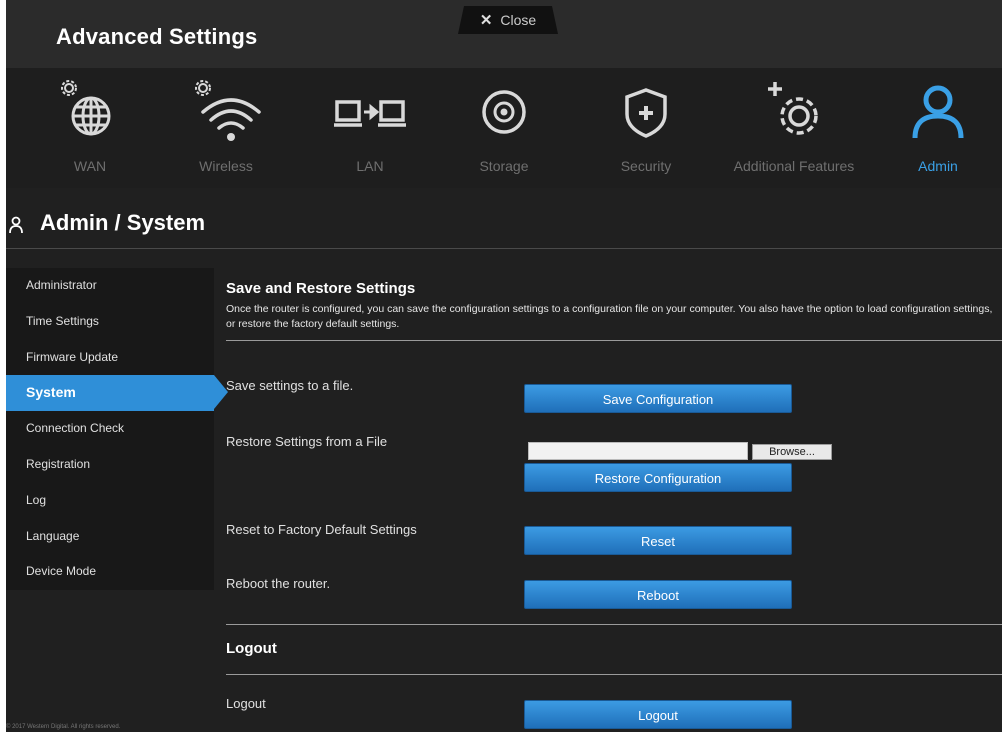 This screenshot has height=732, width=1004. What do you see at coordinates (638, 451) in the screenshot?
I see `restore-file-input` at bounding box center [638, 451].